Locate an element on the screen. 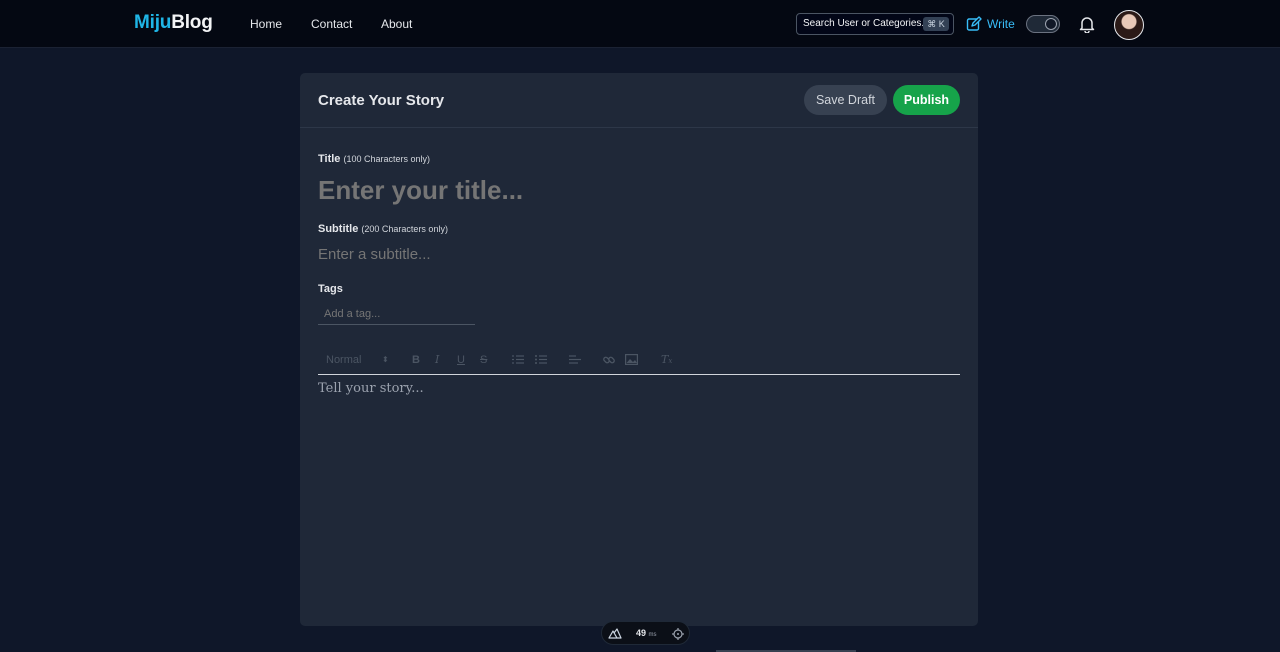  format-select-value: Normal is located at coordinates (344, 360).